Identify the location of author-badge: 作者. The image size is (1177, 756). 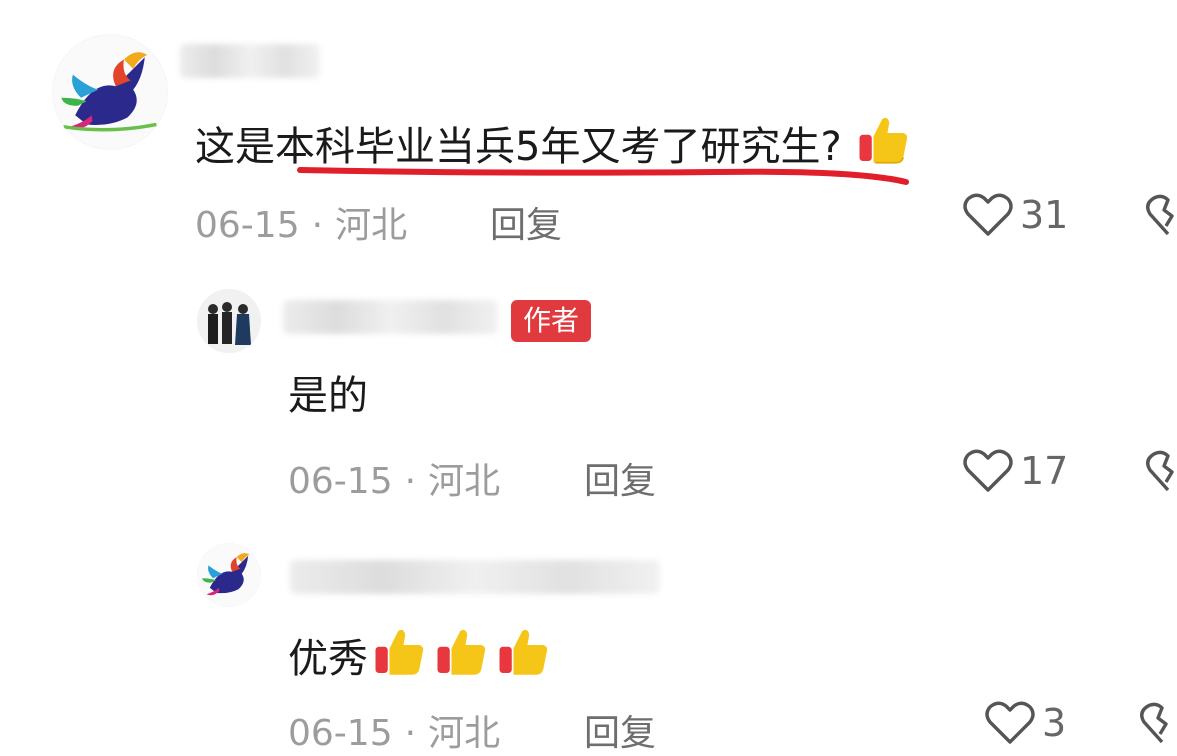
(551, 321).